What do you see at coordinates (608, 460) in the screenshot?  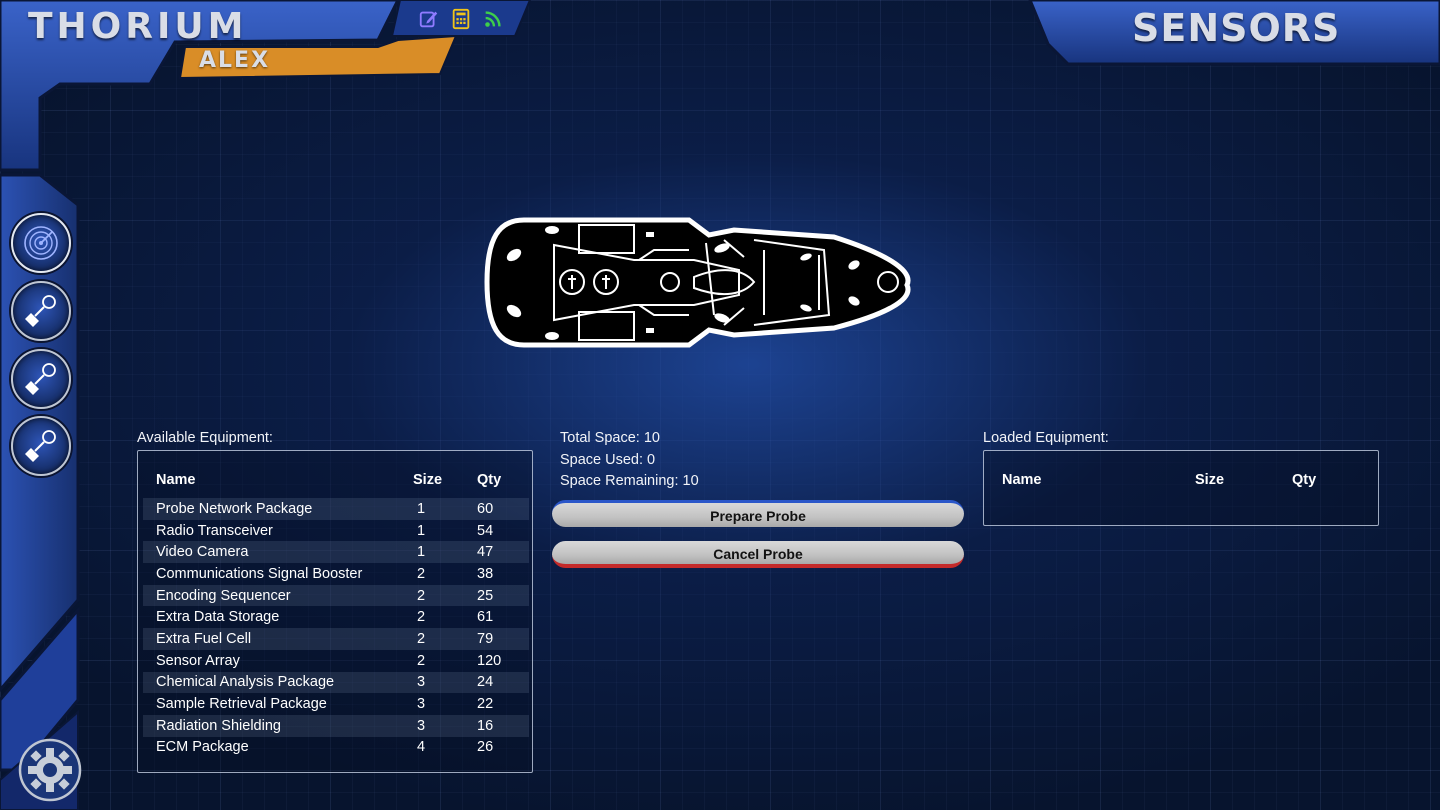 I see `space-used-text: Space Used: 0` at bounding box center [608, 460].